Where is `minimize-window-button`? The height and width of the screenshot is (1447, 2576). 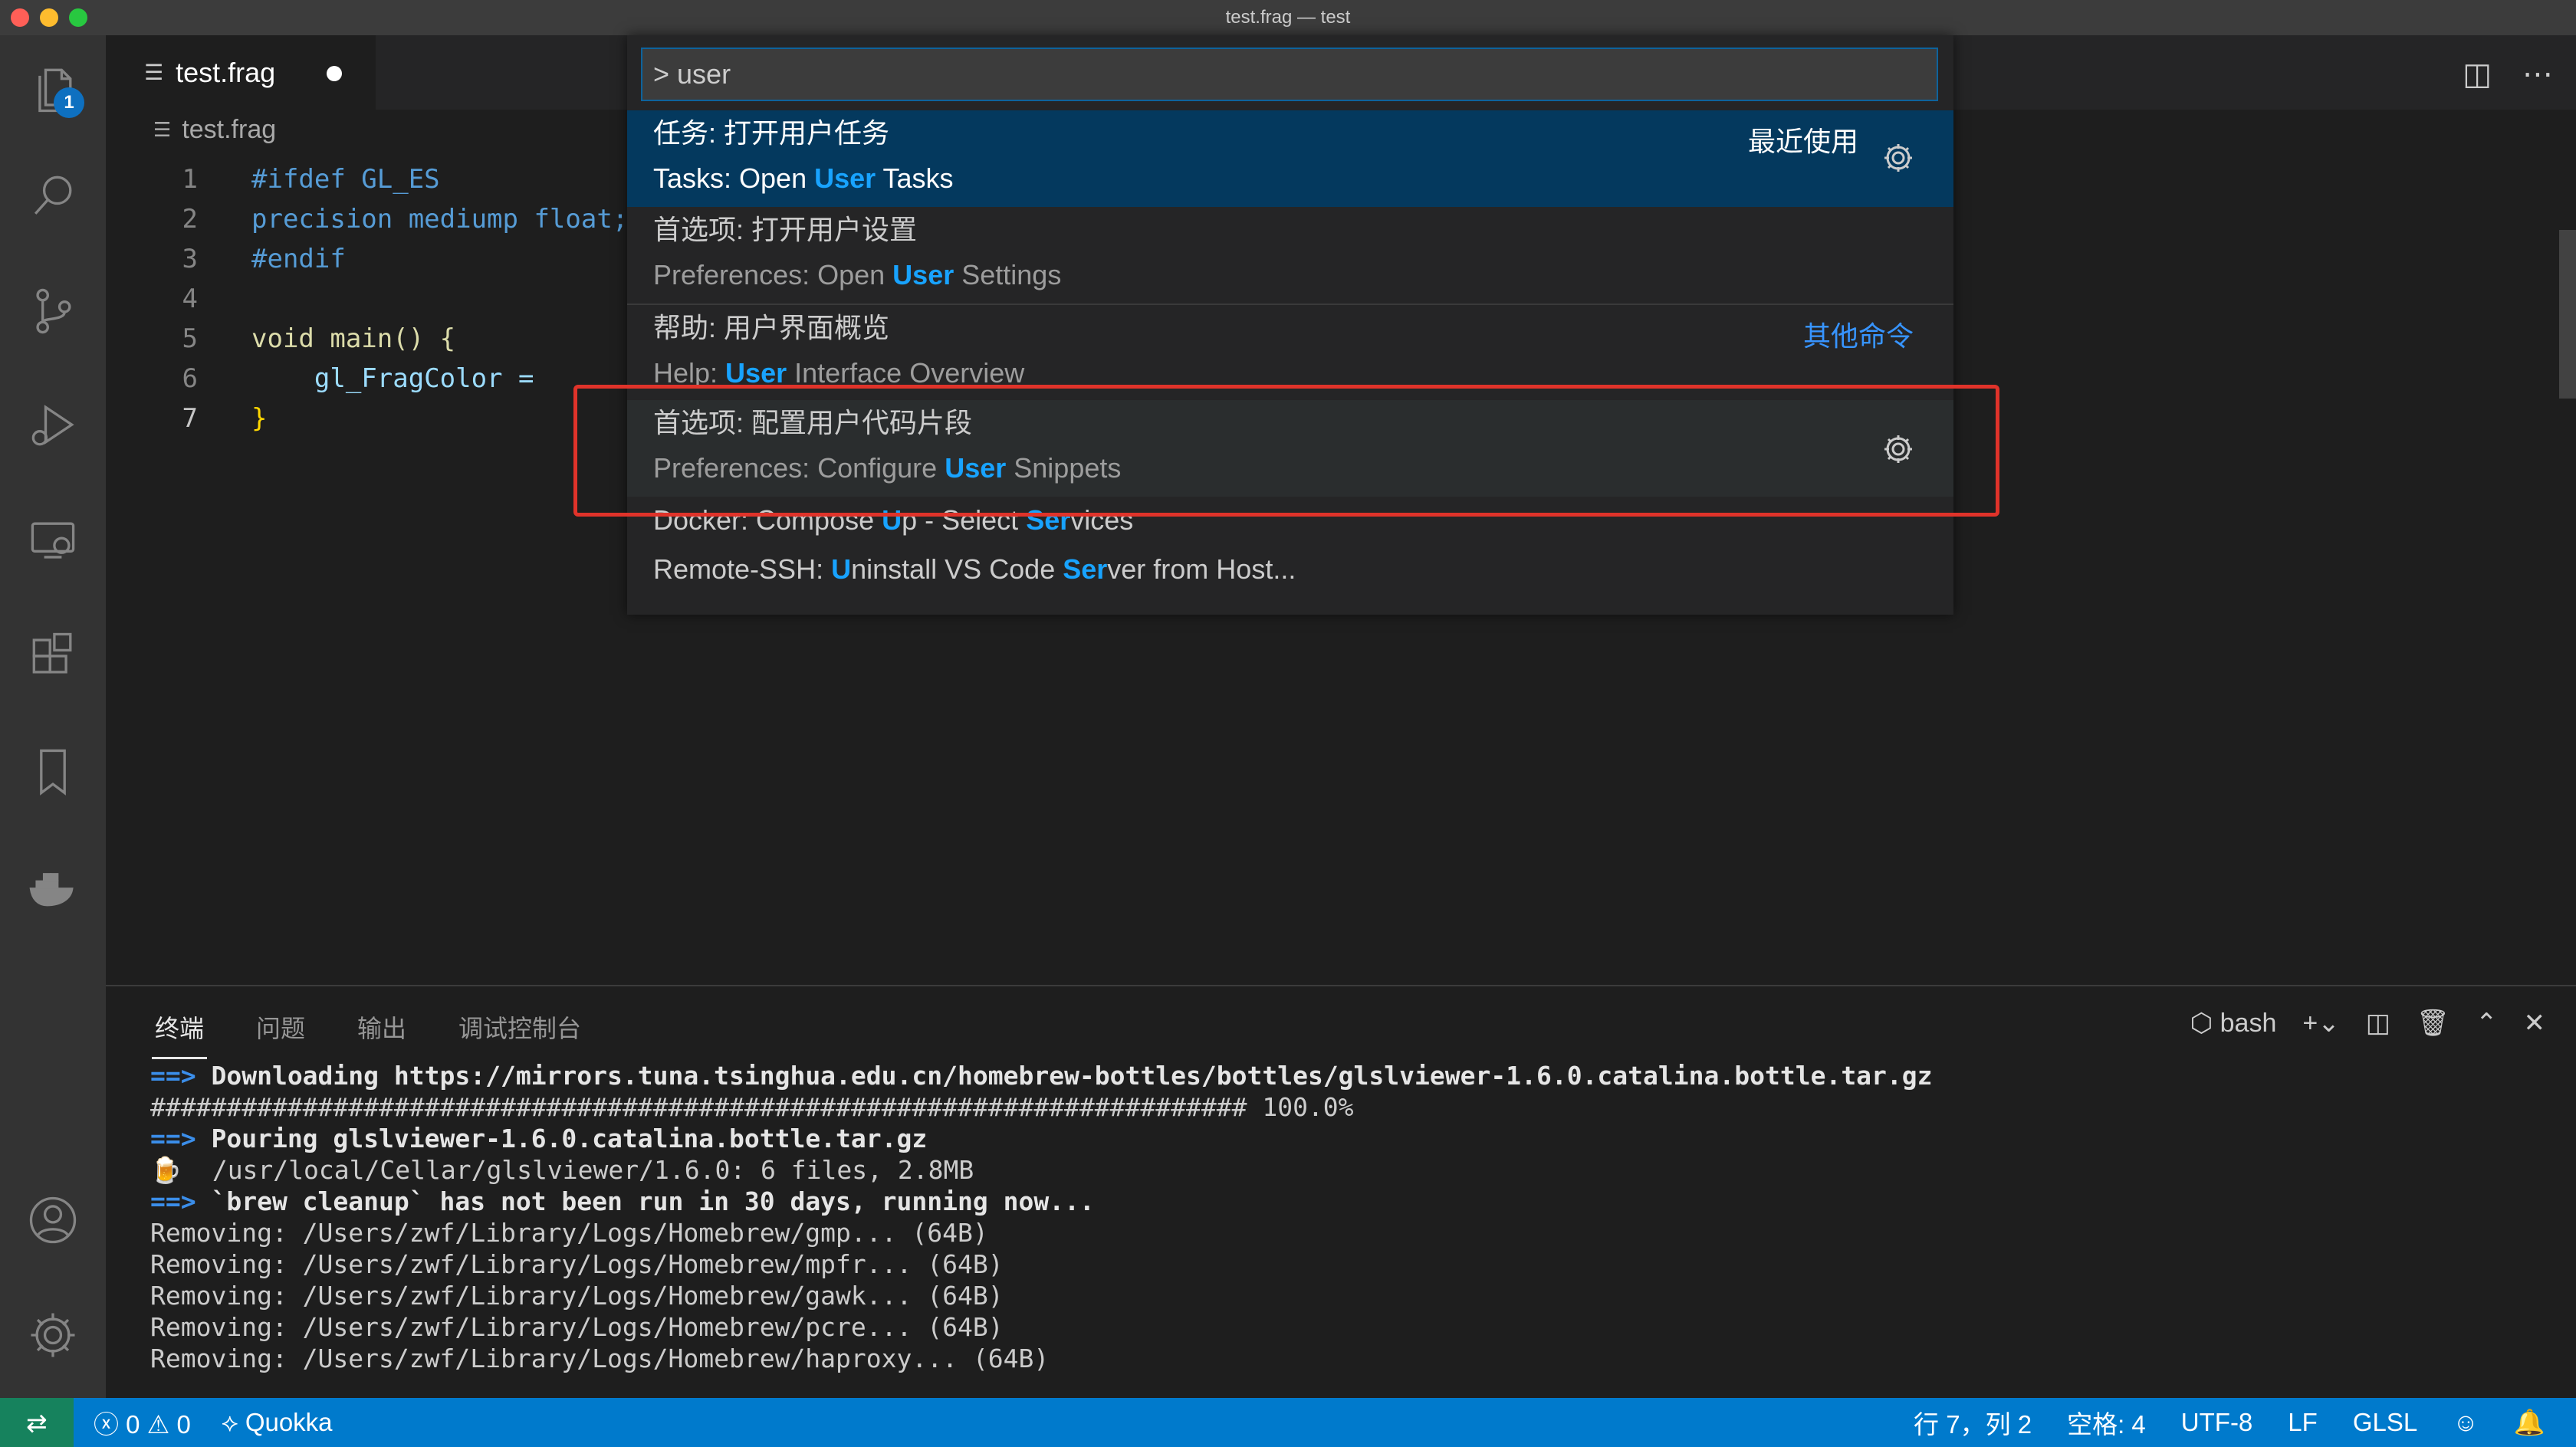 minimize-window-button is located at coordinates (49, 18).